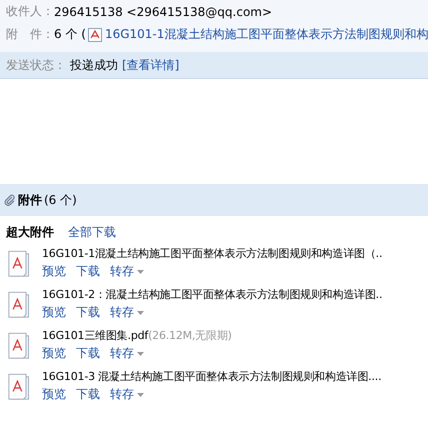 The width and height of the screenshot is (428, 430). I want to click on group-label: 超大附件, so click(30, 232).